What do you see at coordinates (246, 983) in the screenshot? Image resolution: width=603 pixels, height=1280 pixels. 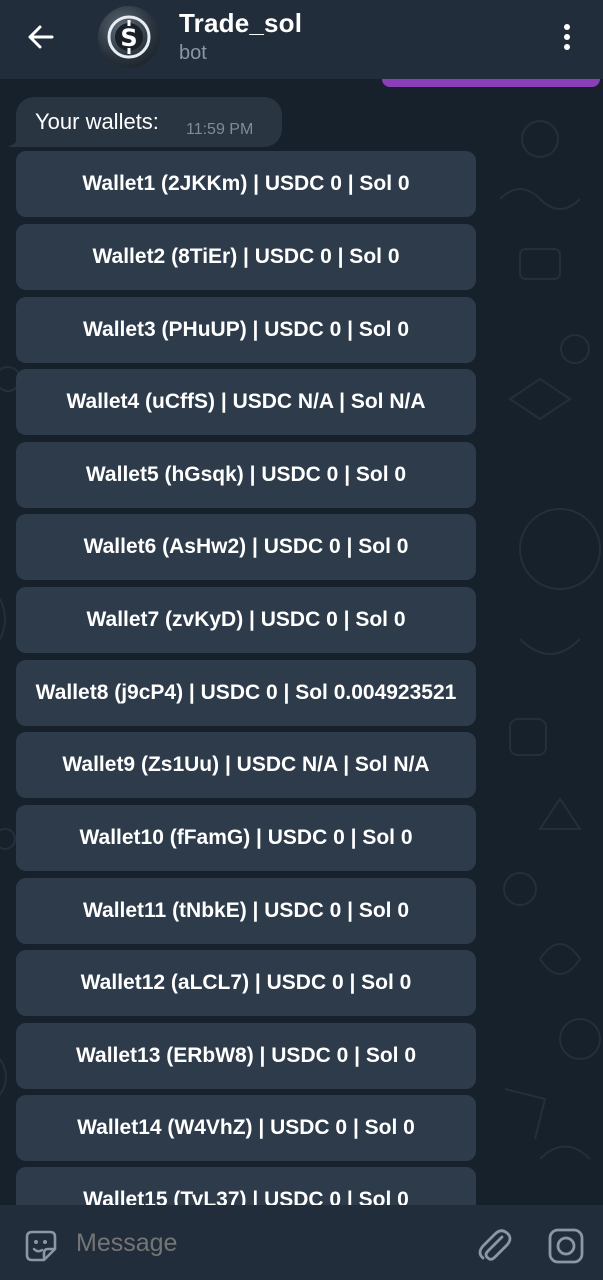 I see `wallet-button-12: Wallet12 (aLCL7) | USDC 0 | Sol 0` at bounding box center [246, 983].